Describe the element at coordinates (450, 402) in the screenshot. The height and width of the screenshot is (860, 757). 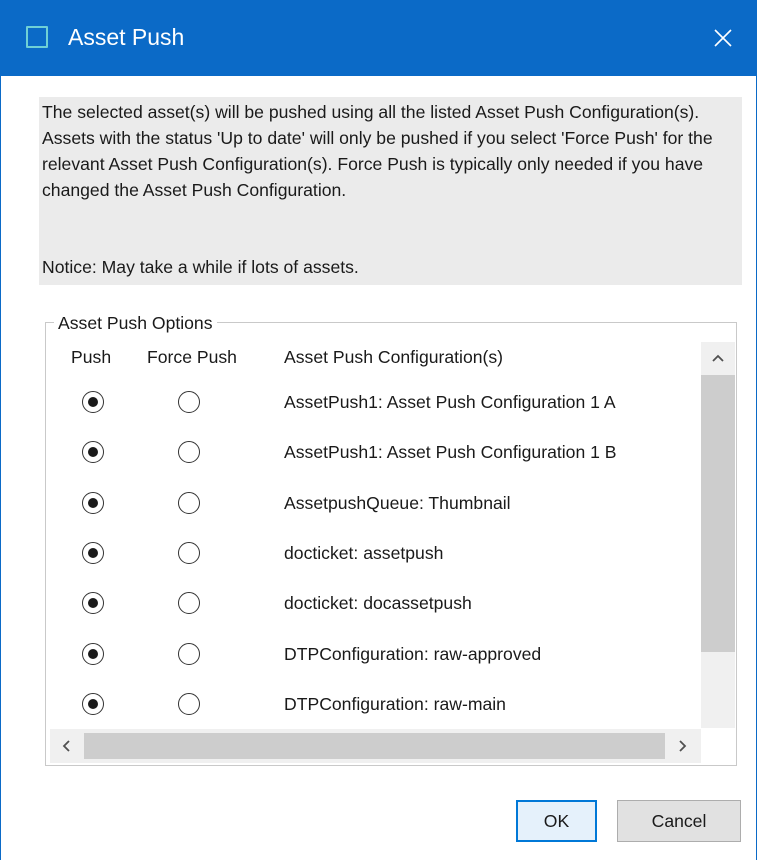
I see `configuration-label: AssetPush1: Asset Push Configuration 1 A` at that location.